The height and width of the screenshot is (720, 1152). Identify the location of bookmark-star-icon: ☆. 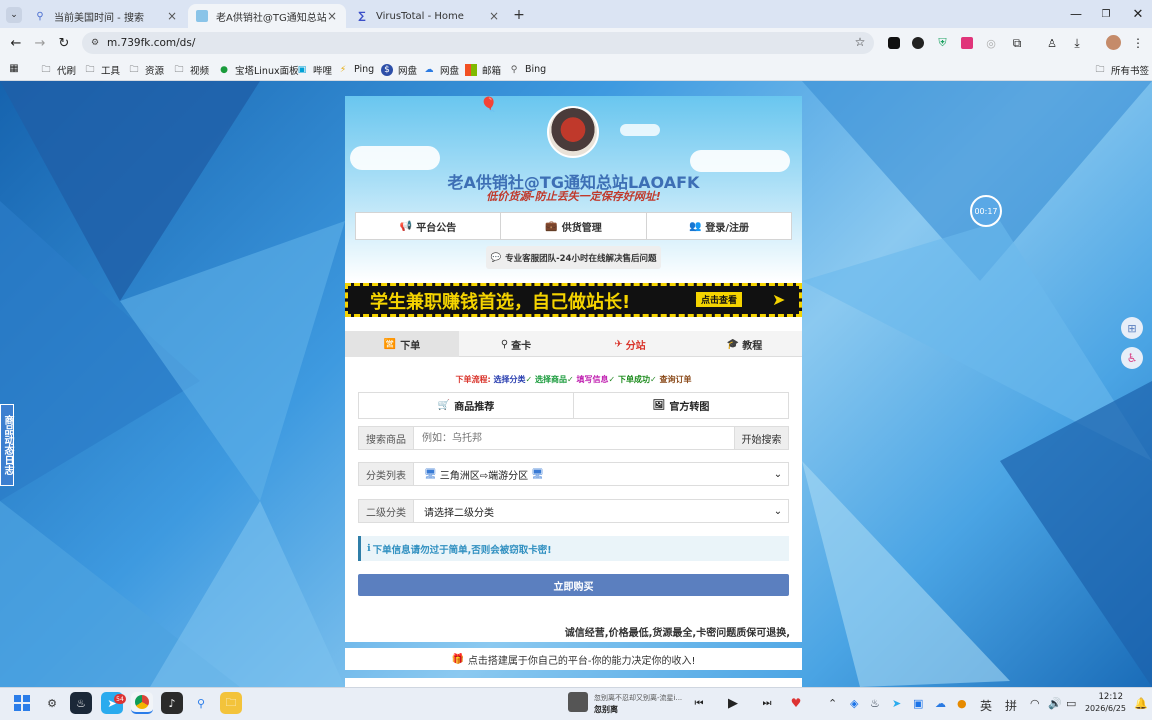
(860, 42).